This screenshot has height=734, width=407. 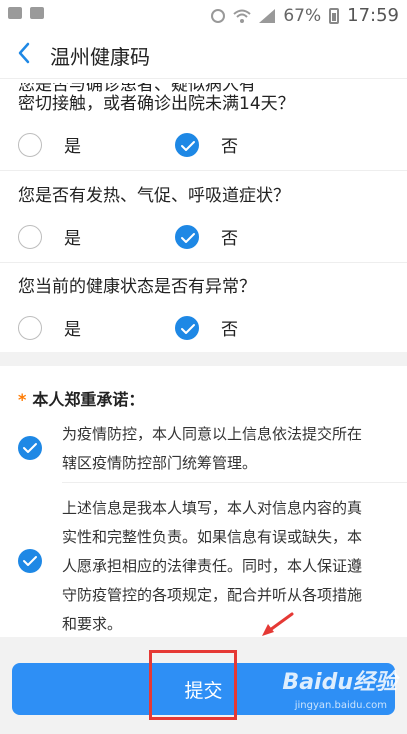 I want to click on text-line: 守防疫管控的各项规定，配合并听从各项措施, so click(x=212, y=595).